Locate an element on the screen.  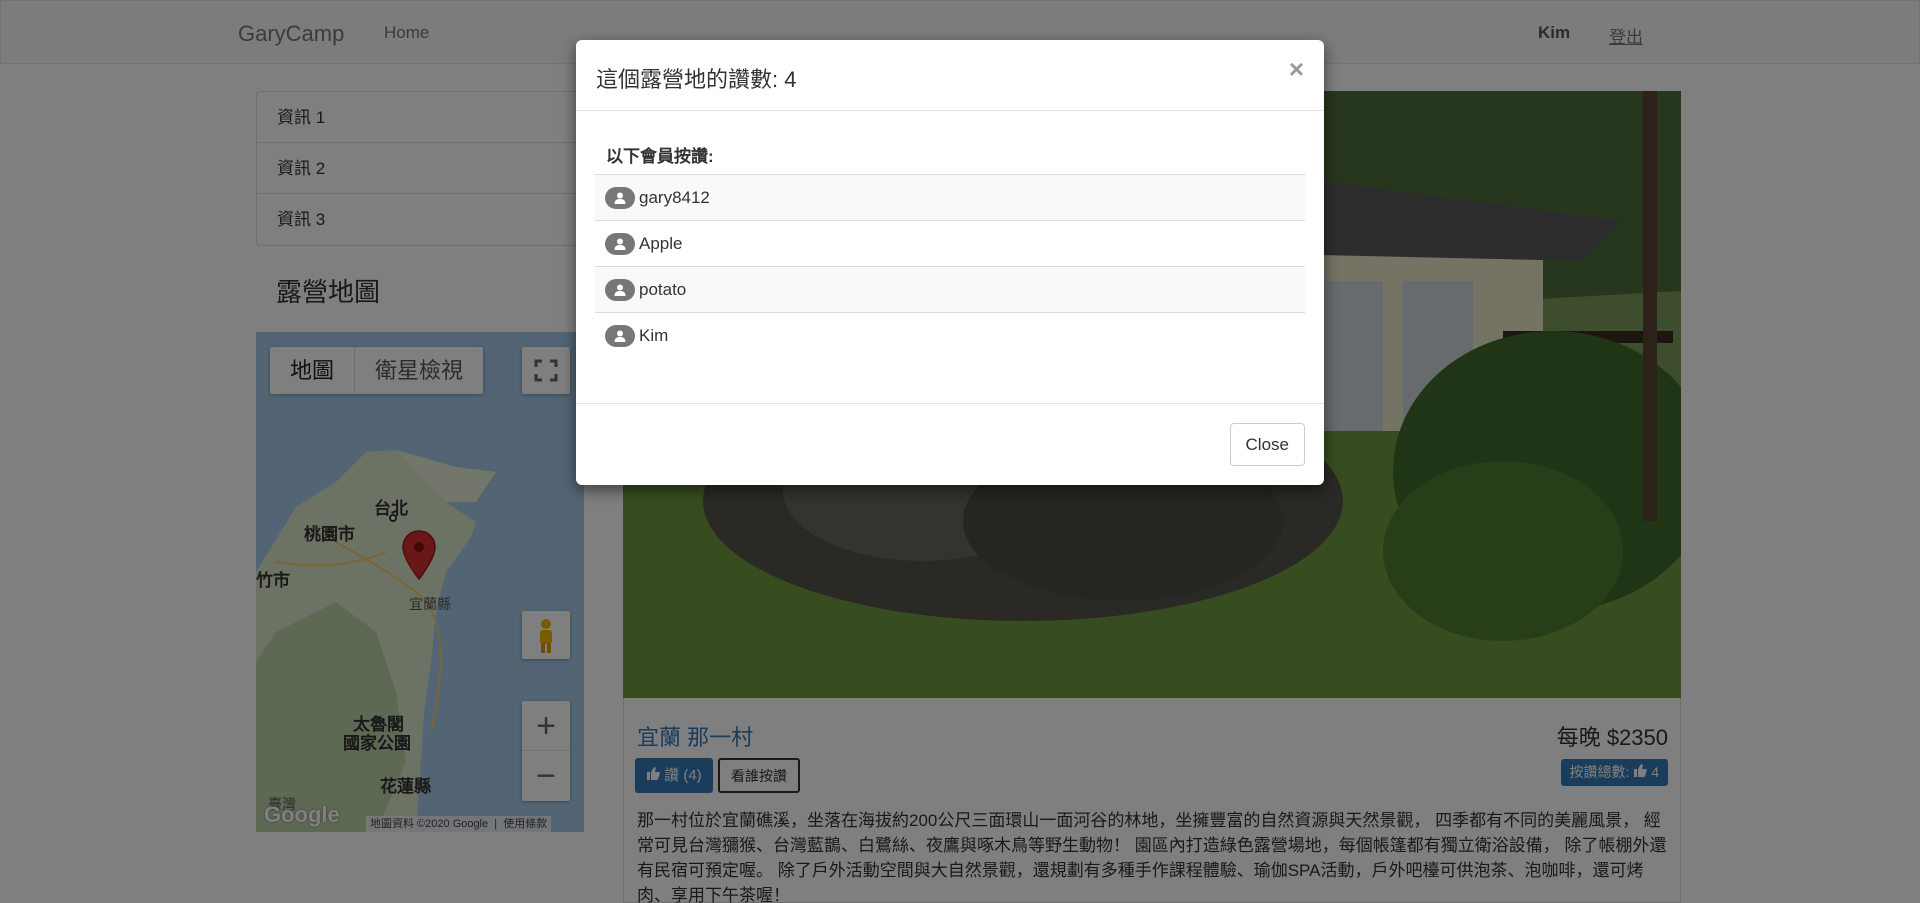
modal-title: 這個露營地的讚數: 4 is located at coordinates (696, 79).